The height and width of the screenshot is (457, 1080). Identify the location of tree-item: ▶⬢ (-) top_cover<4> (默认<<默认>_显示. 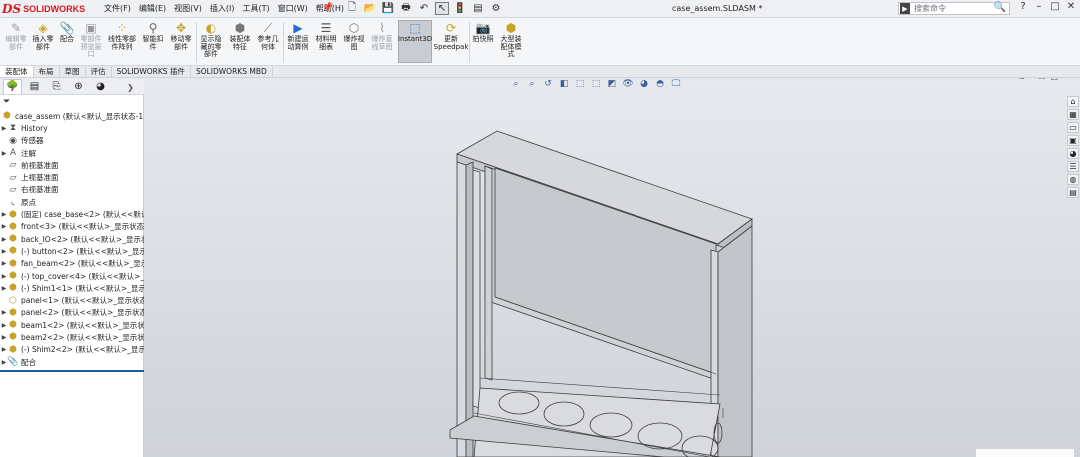
(72, 276).